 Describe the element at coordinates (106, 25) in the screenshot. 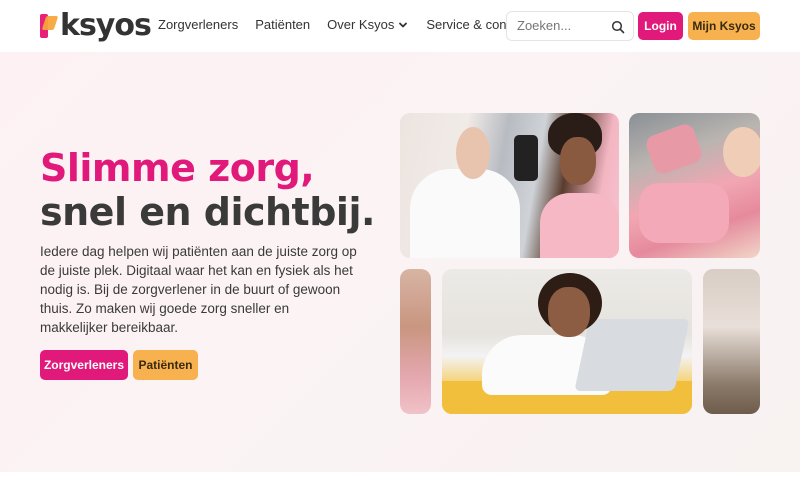

I see `logo-text: ksyos` at that location.